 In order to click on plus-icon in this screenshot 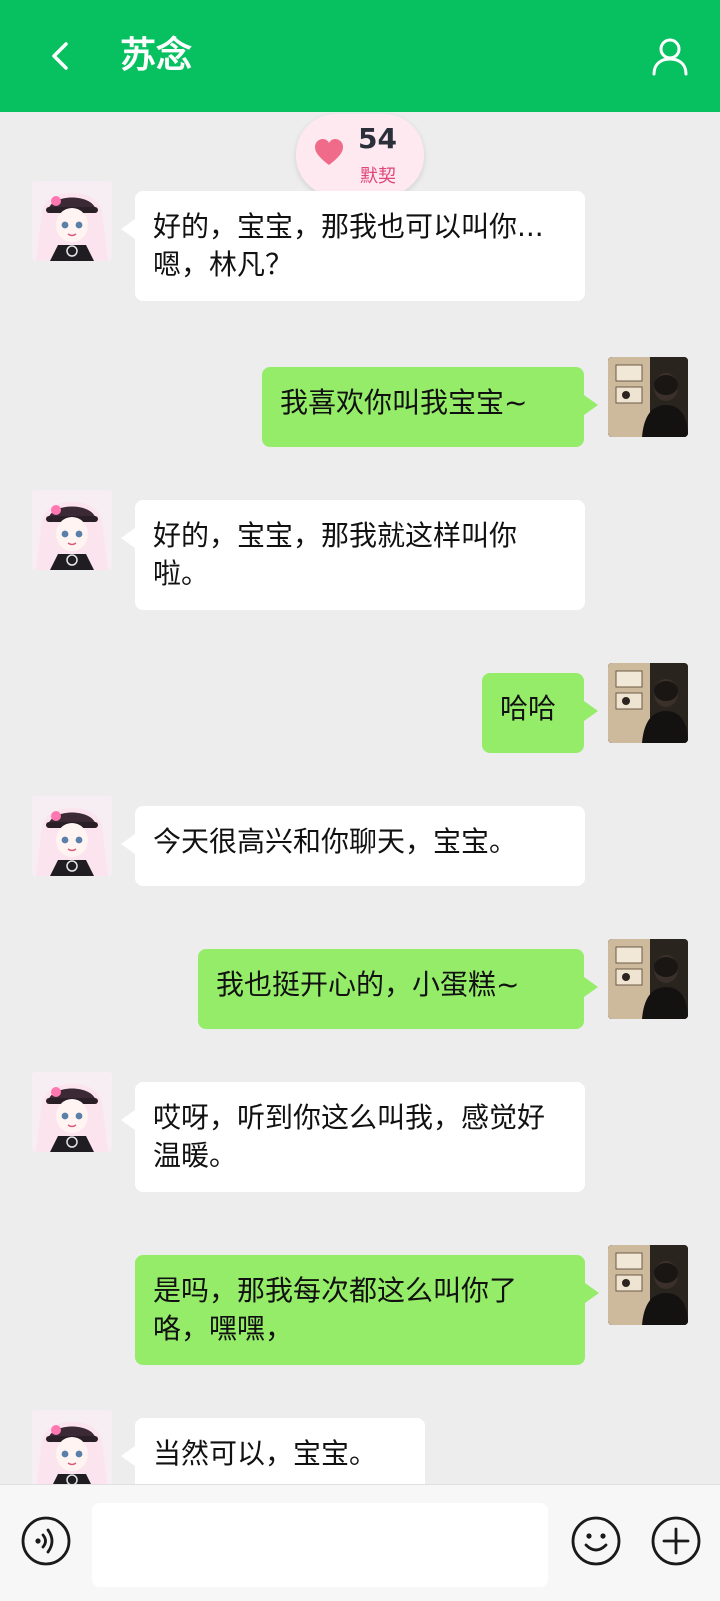, I will do `click(676, 1541)`.